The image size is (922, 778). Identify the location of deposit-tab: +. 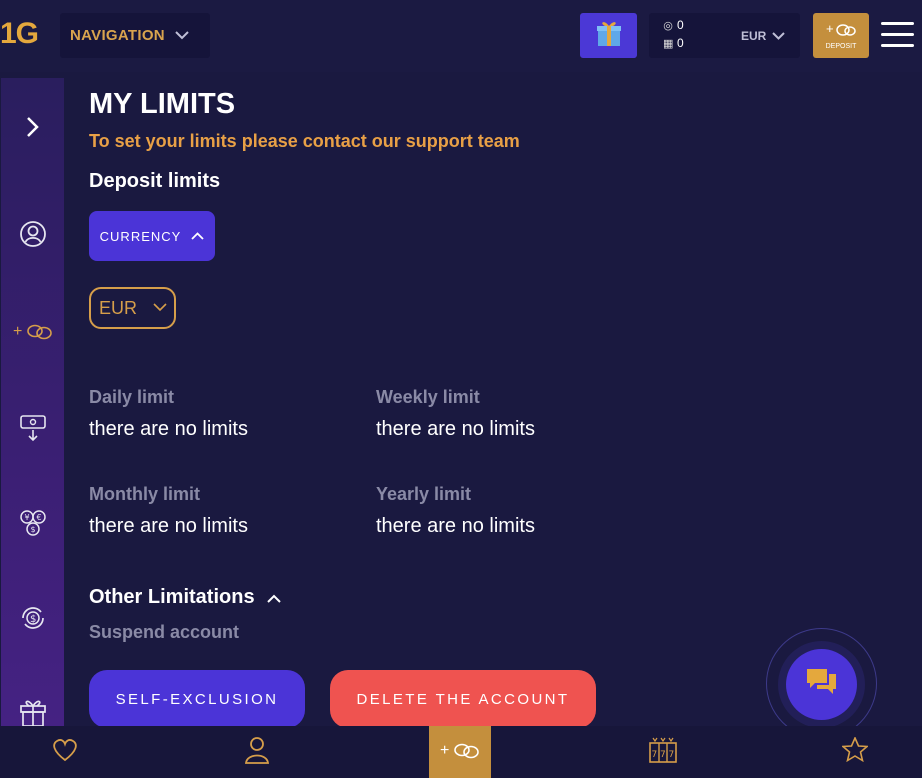
(460, 752).